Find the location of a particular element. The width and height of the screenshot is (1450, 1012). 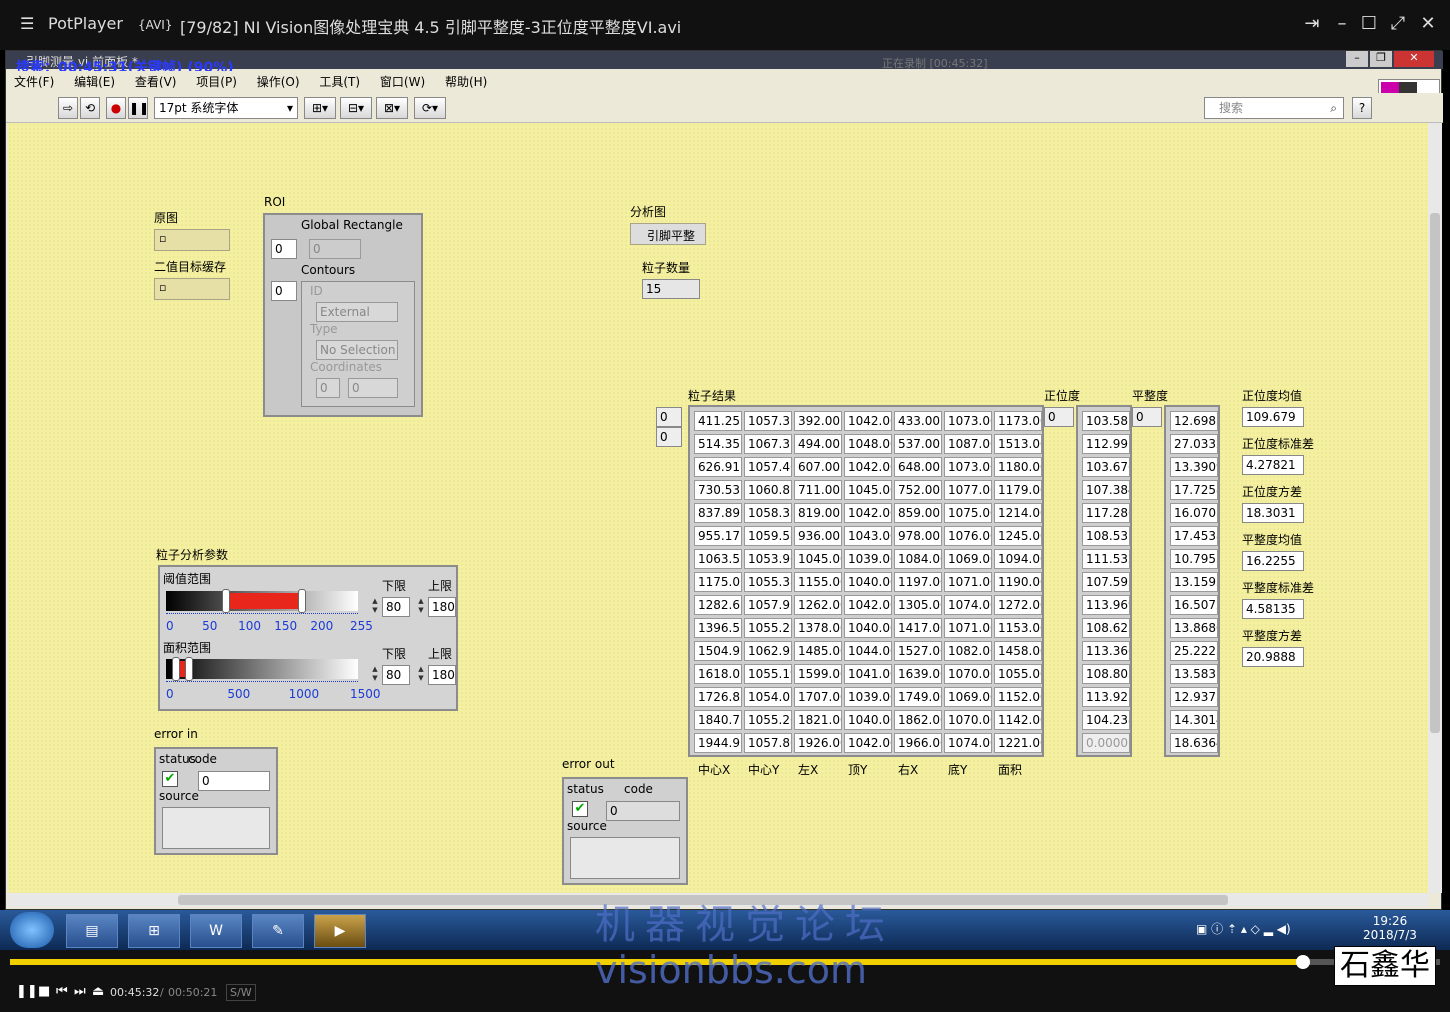

stat-value: 109.679 is located at coordinates (1273, 417).